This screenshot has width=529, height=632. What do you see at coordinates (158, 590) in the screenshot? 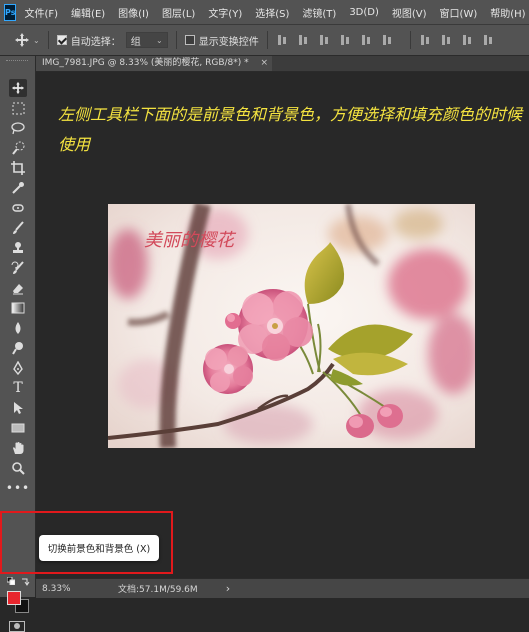
I see `document-size: 文档:57.1M/59.6M` at bounding box center [158, 590].